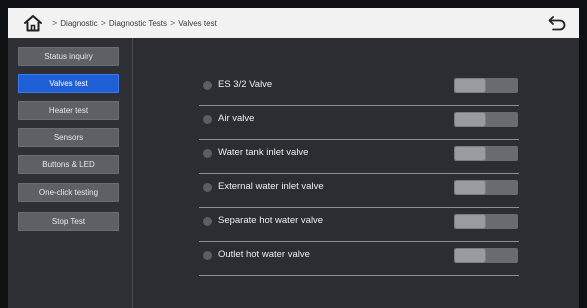 Image resolution: width=587 pixels, height=308 pixels. Describe the element at coordinates (78, 23) in the screenshot. I see `breadcrumb-item-diagnostic: Diagnostic` at that location.